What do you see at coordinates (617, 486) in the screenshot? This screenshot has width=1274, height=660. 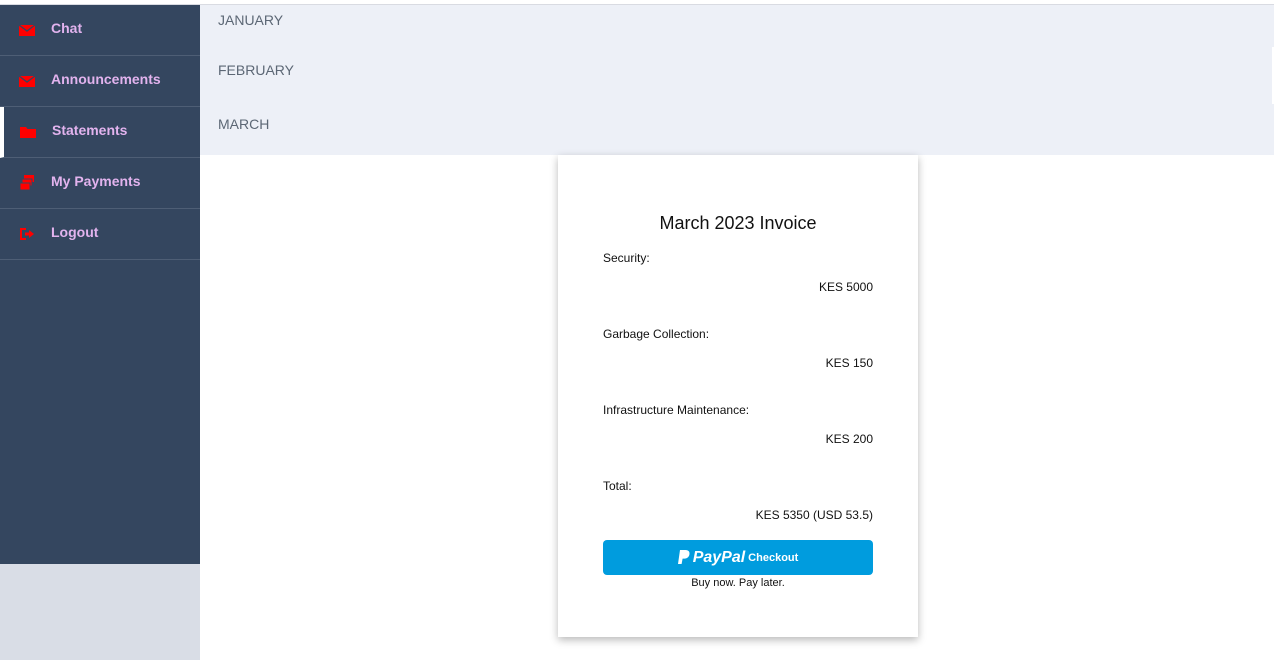 I see `total-label: Total:` at bounding box center [617, 486].